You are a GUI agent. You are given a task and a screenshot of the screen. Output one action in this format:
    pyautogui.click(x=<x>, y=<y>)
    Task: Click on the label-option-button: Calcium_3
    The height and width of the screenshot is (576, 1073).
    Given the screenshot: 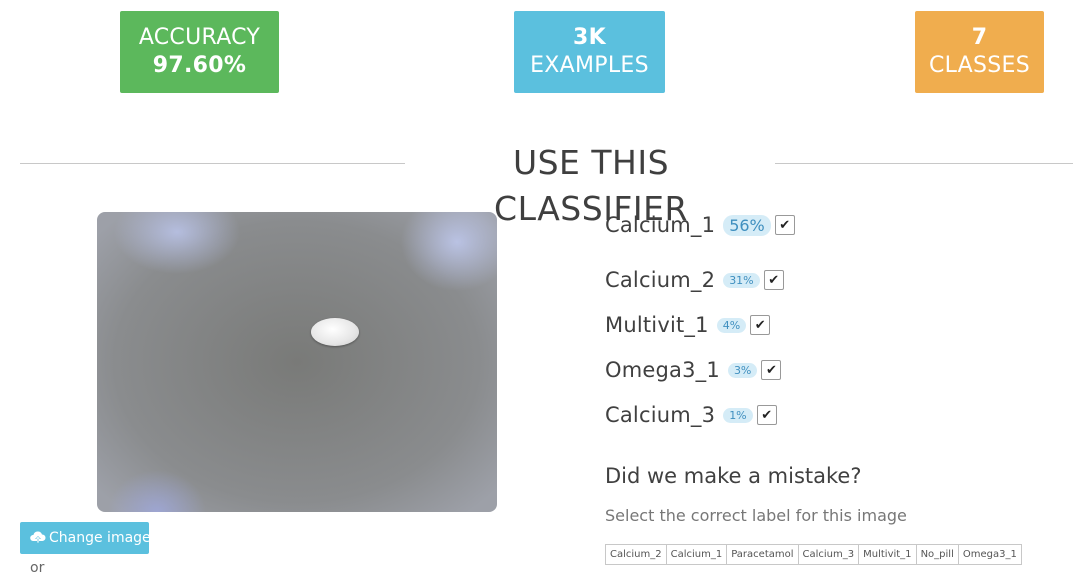 What is the action you would take?
    pyautogui.click(x=828, y=554)
    